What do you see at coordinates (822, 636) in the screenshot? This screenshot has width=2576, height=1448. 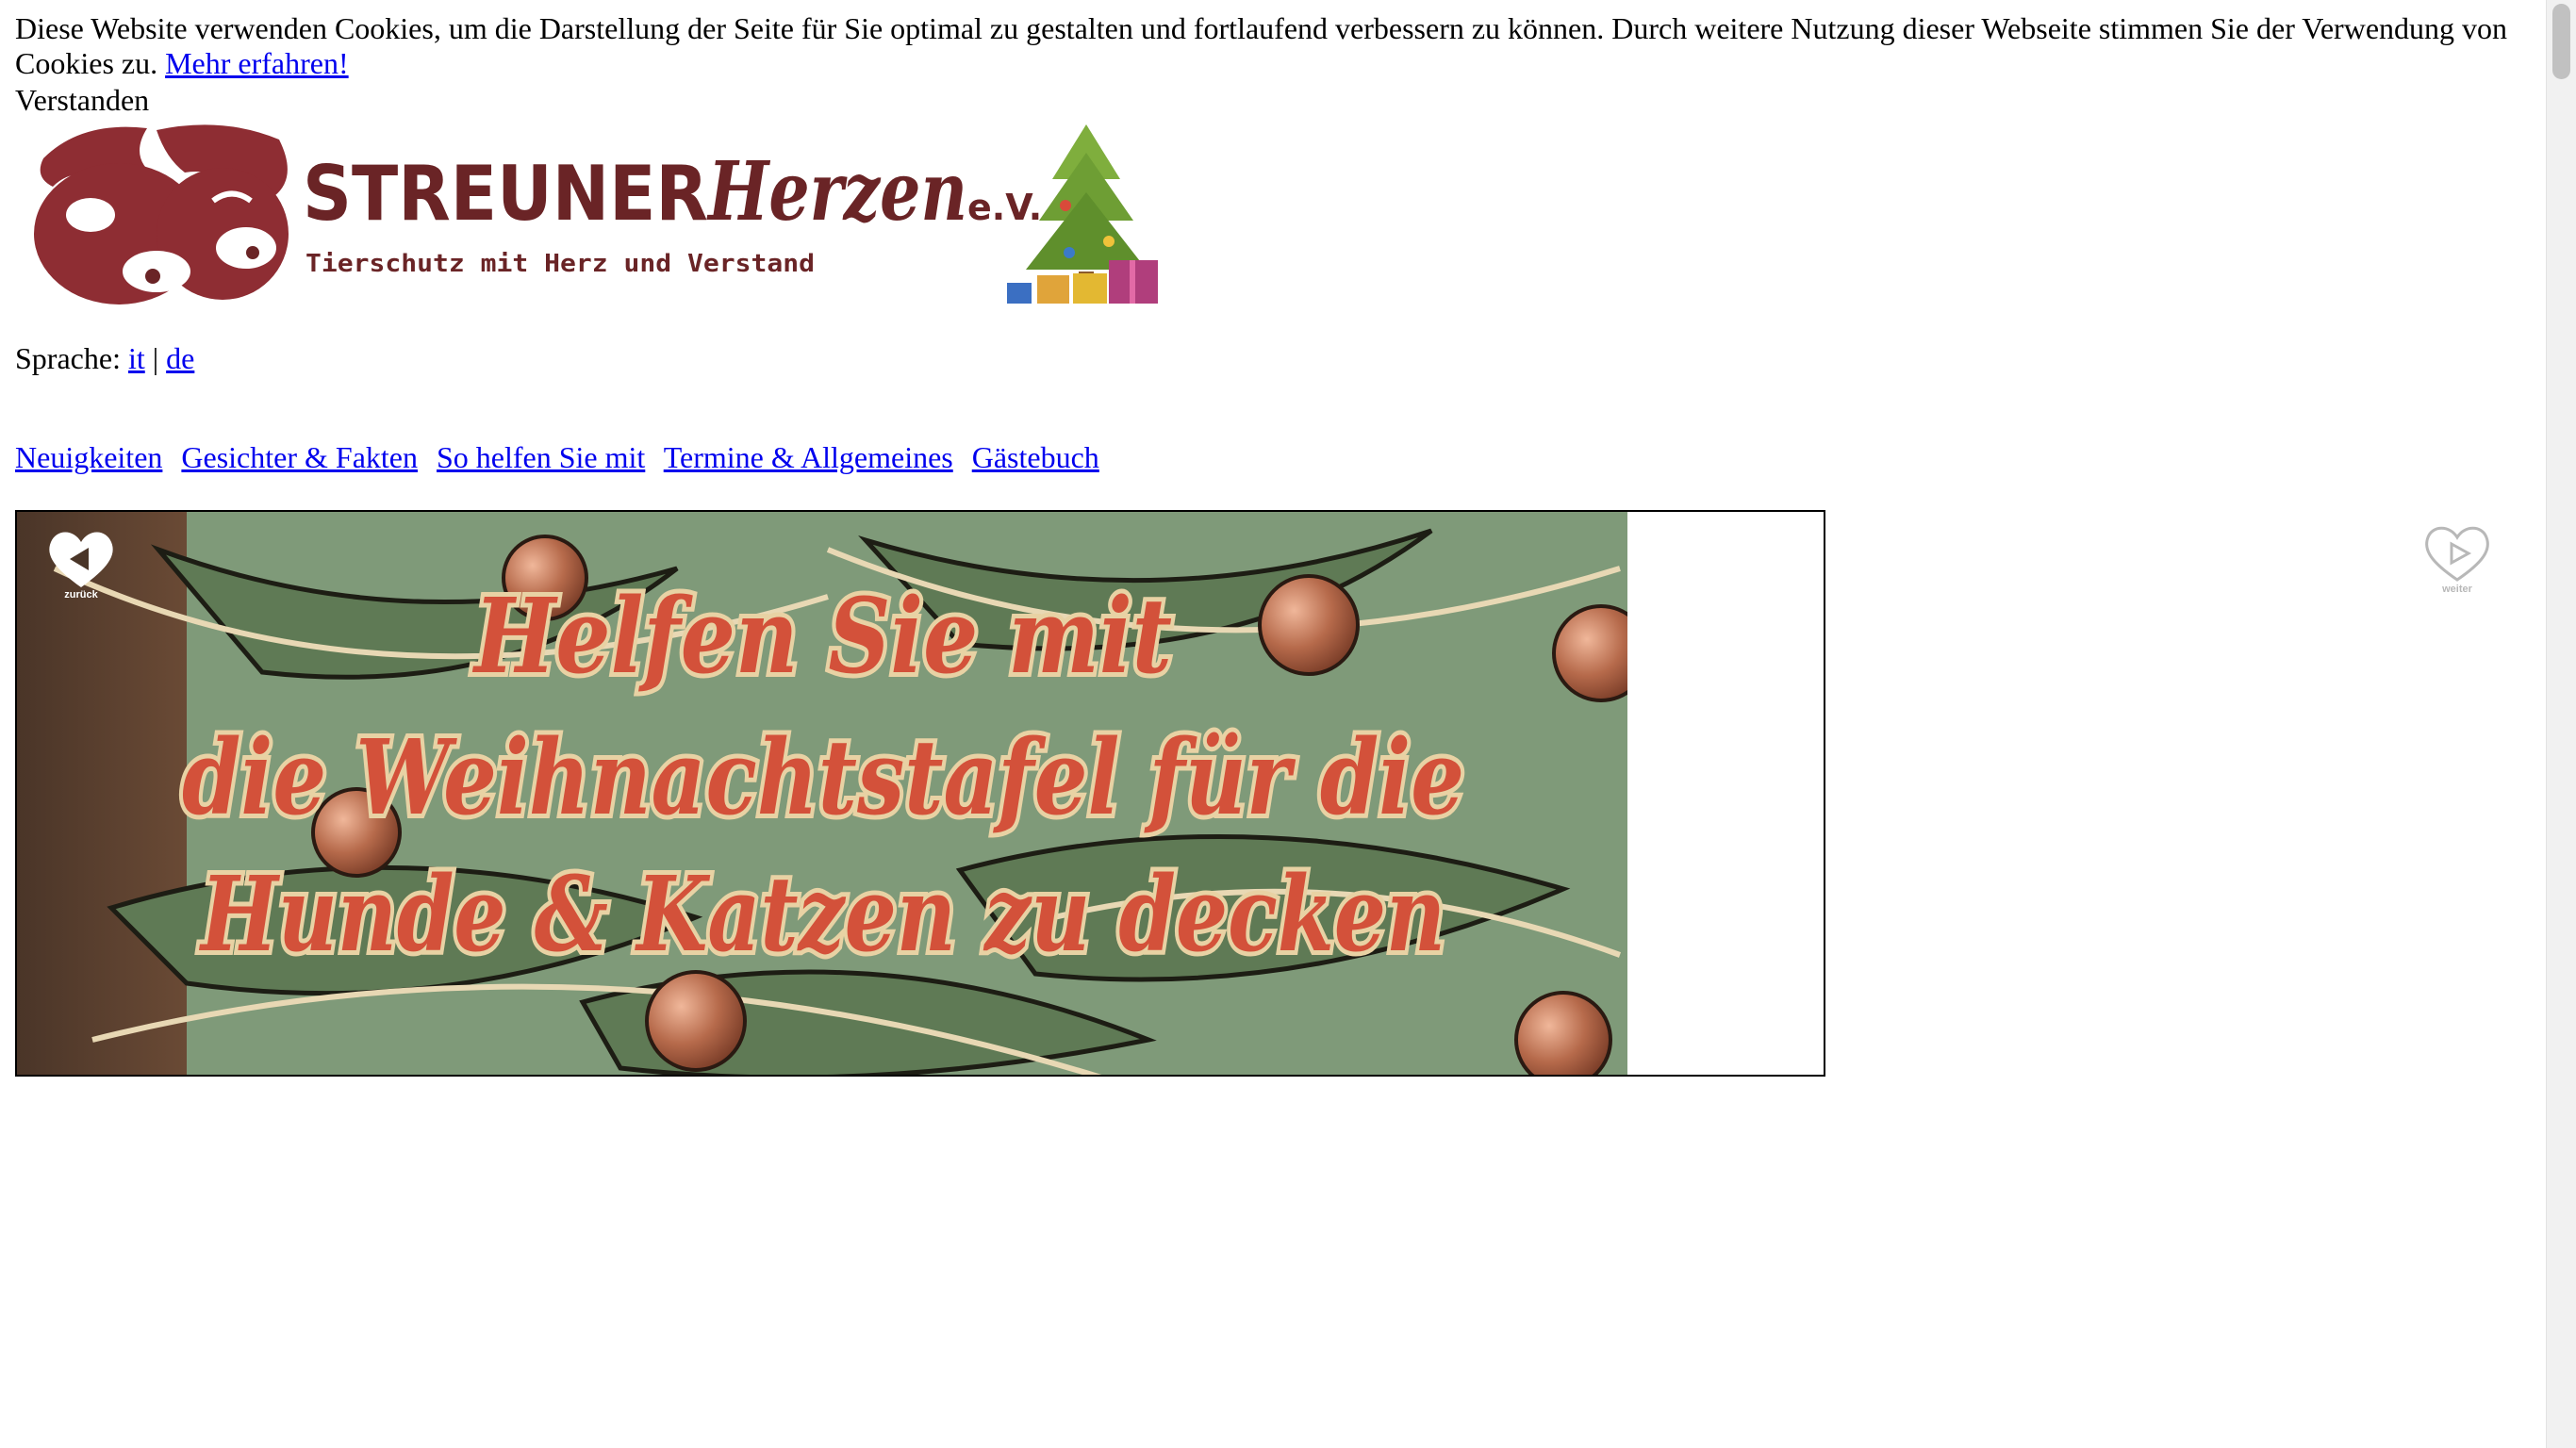 I see `slide-headline-line-1: Helfen Sie mit` at bounding box center [822, 636].